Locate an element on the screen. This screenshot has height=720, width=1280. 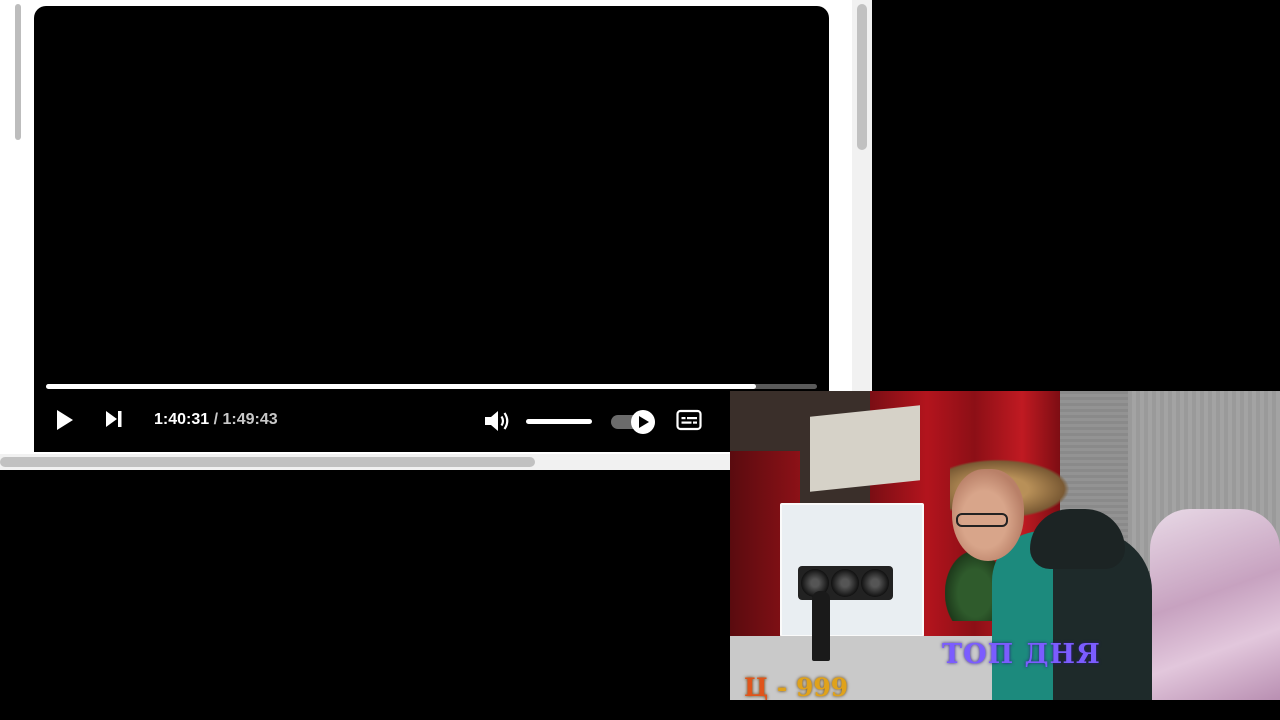
left-scrollbar-thumb is located at coordinates (18, 72).